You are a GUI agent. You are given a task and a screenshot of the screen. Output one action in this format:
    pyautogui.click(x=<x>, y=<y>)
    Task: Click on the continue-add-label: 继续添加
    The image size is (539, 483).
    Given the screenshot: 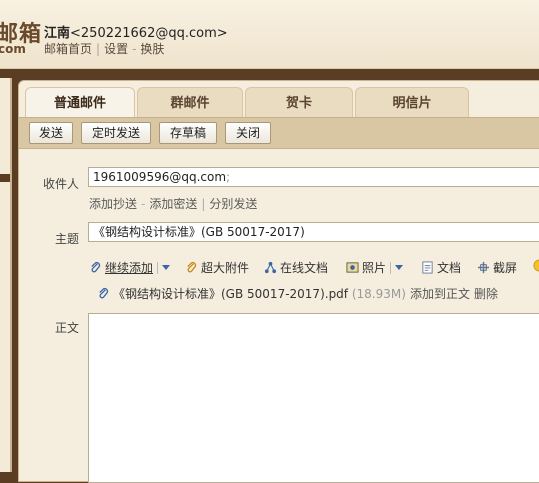 What is the action you would take?
    pyautogui.click(x=129, y=268)
    